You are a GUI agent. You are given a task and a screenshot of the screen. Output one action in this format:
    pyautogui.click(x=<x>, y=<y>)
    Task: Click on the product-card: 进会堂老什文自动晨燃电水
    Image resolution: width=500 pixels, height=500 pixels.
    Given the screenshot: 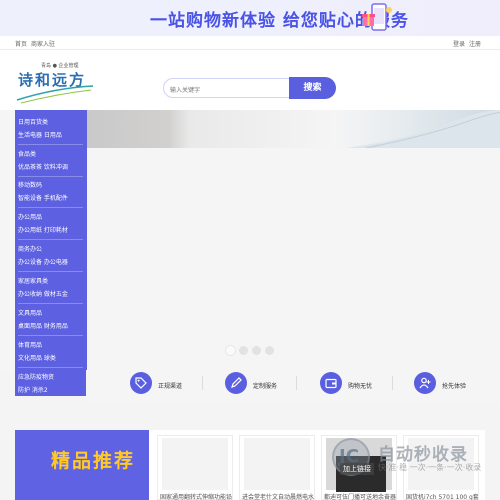 What is the action you would take?
    pyautogui.click(x=277, y=467)
    